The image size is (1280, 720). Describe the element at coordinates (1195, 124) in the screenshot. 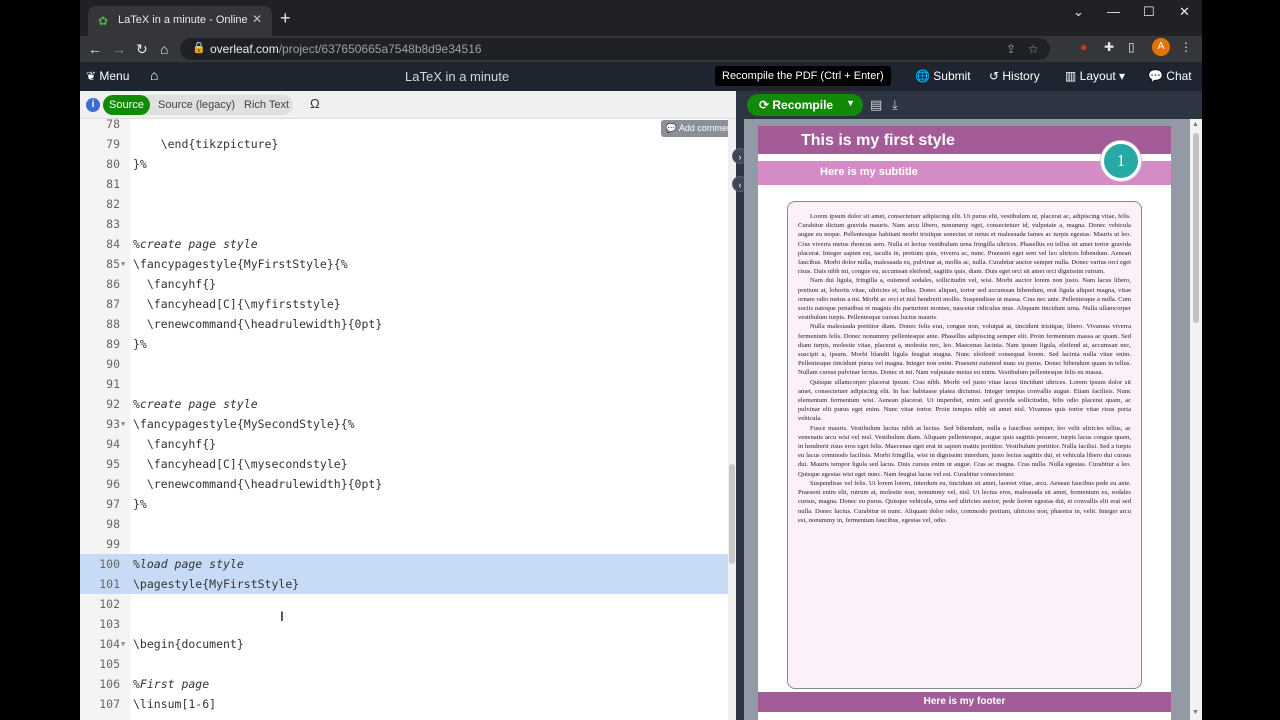

I see `scroll-up-icon: ▲` at that location.